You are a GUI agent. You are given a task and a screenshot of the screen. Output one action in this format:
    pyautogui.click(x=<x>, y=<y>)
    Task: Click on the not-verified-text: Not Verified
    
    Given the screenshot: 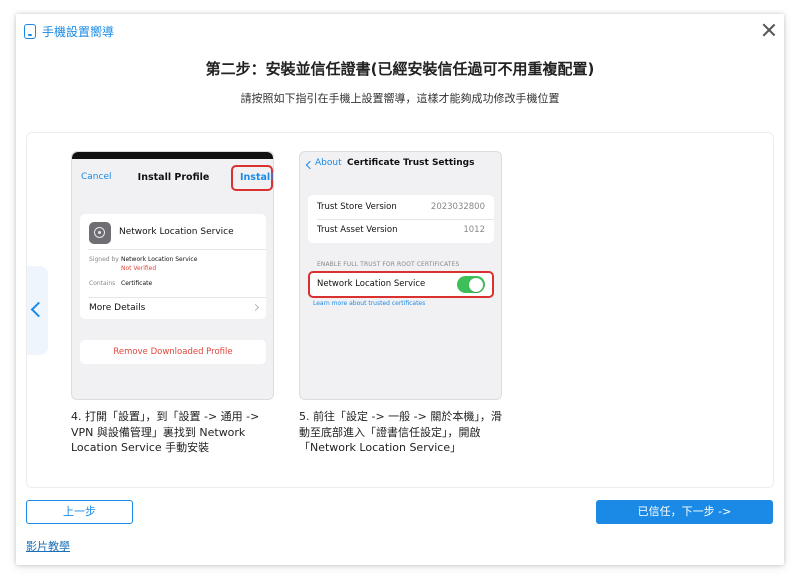 What is the action you would take?
    pyautogui.click(x=139, y=268)
    